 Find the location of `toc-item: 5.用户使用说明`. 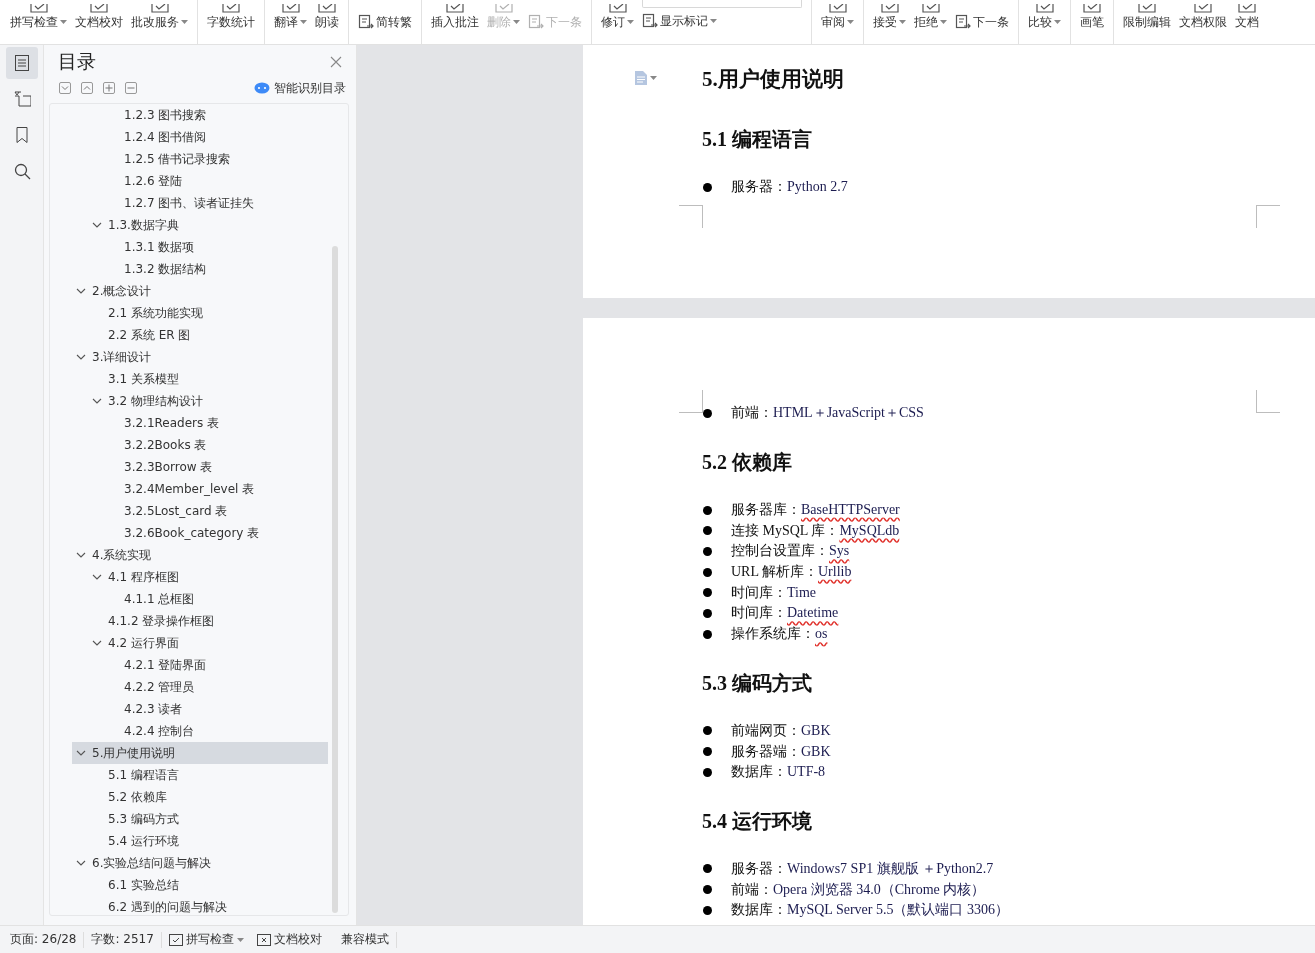

toc-item: 5.用户使用说明 is located at coordinates (200, 753).